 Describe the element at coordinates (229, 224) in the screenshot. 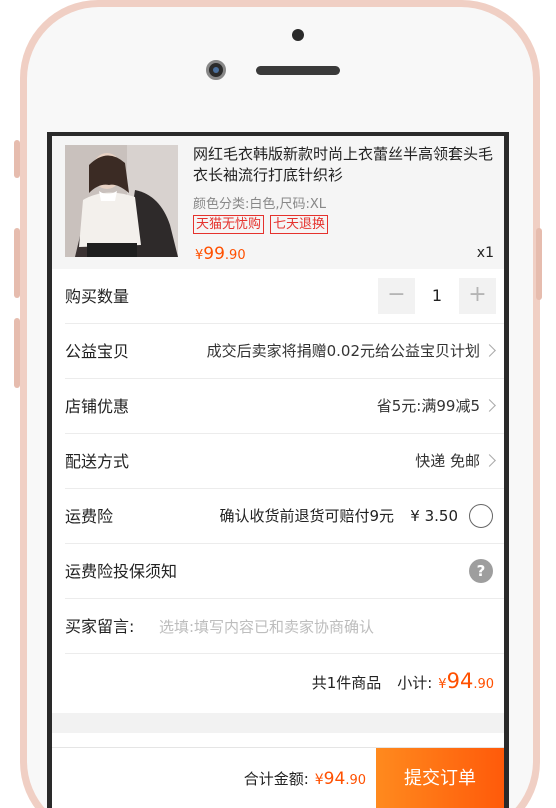

I see `tag-worry-free: 天猫无忧购` at that location.